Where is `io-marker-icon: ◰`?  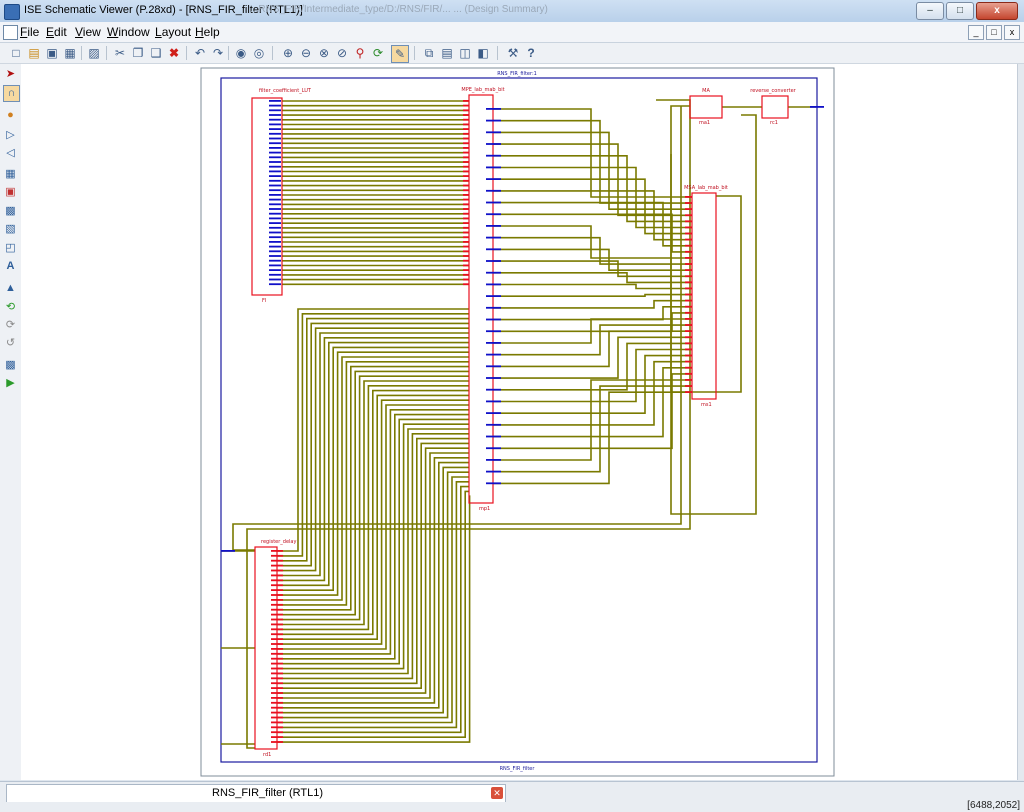
io-marker-icon: ◰ is located at coordinates (10, 248).